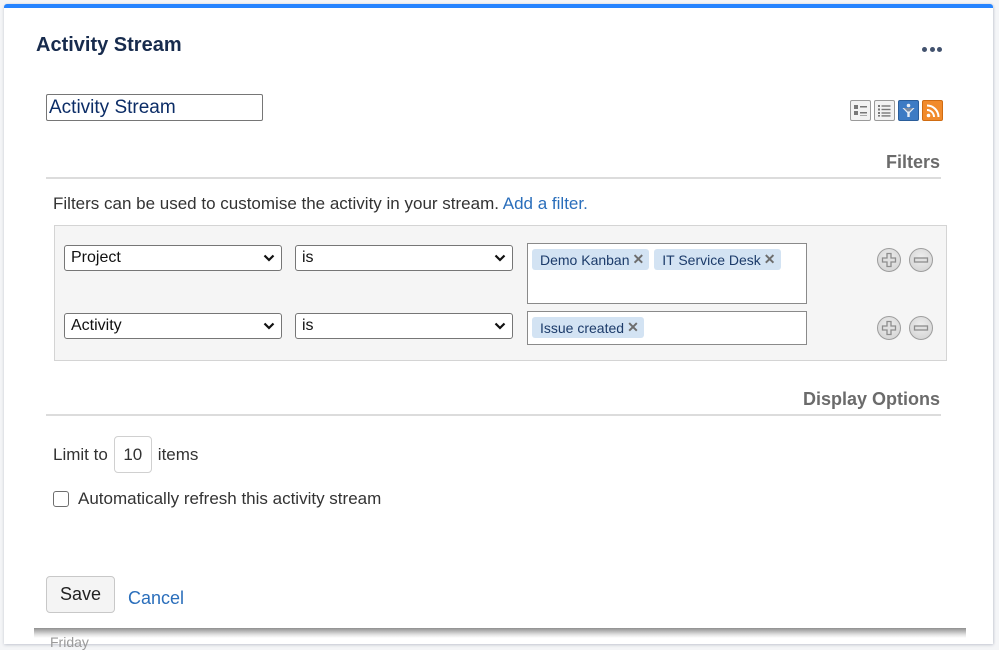 This screenshot has width=999, height=650. Describe the element at coordinates (545, 203) in the screenshot. I see `add-filter-link: Add a filter.` at that location.